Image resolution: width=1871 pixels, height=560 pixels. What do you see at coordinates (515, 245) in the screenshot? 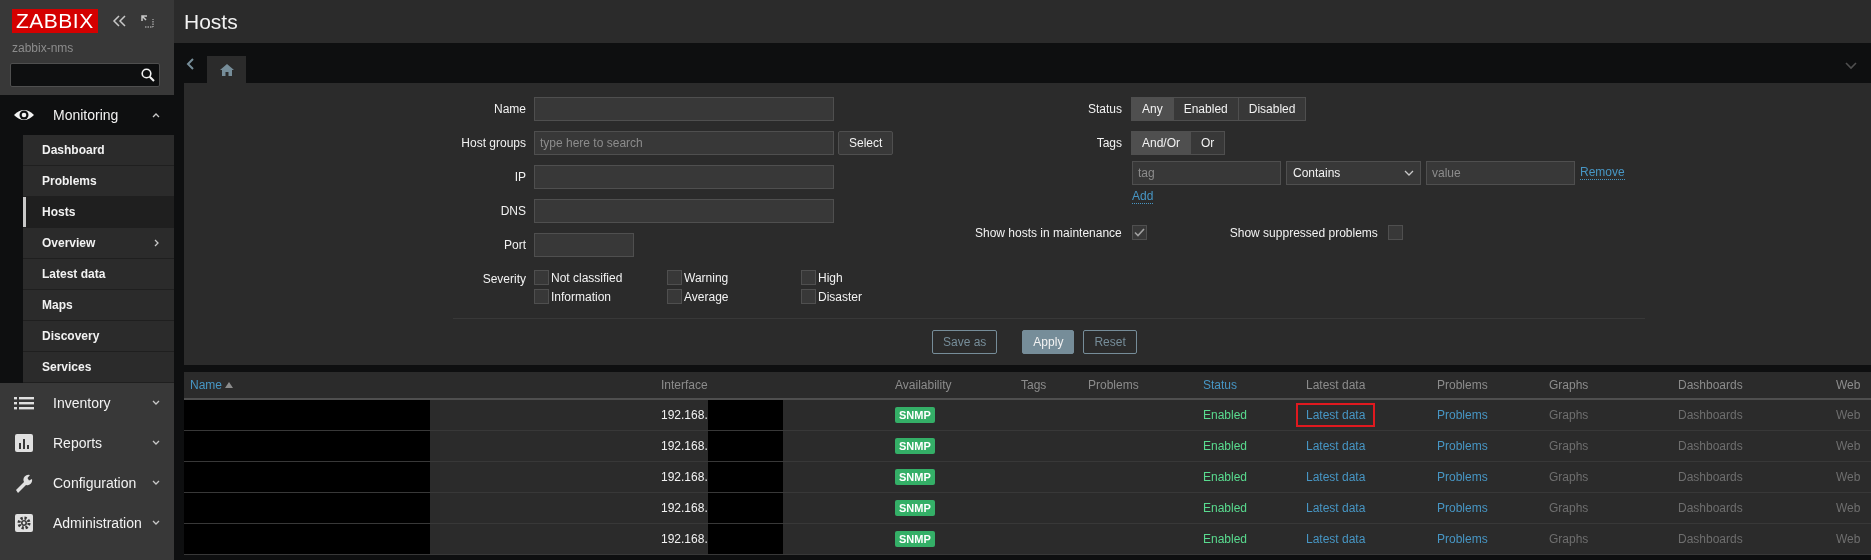
I see `field-label: Port` at bounding box center [515, 245].